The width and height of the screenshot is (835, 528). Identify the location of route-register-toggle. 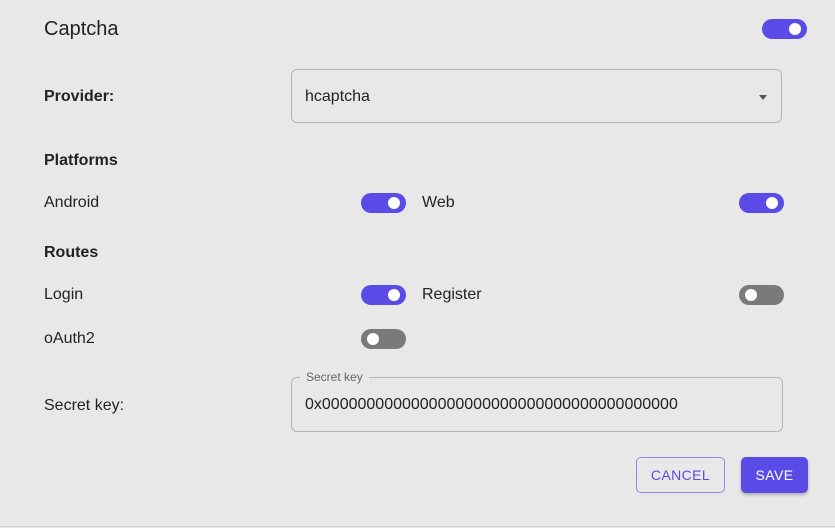
(761, 295).